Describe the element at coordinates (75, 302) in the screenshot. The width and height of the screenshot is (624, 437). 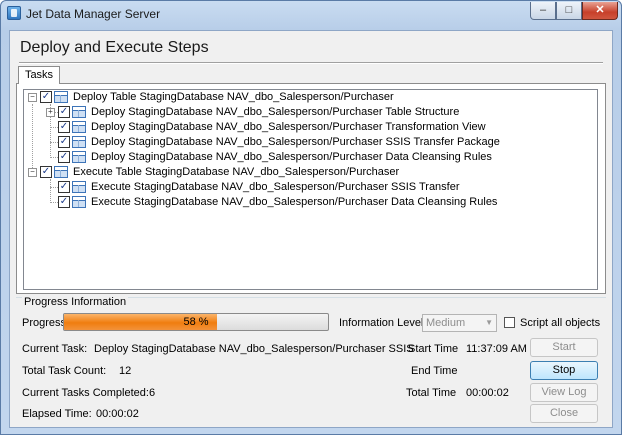
I see `progress-group-label: Progress Information` at that location.